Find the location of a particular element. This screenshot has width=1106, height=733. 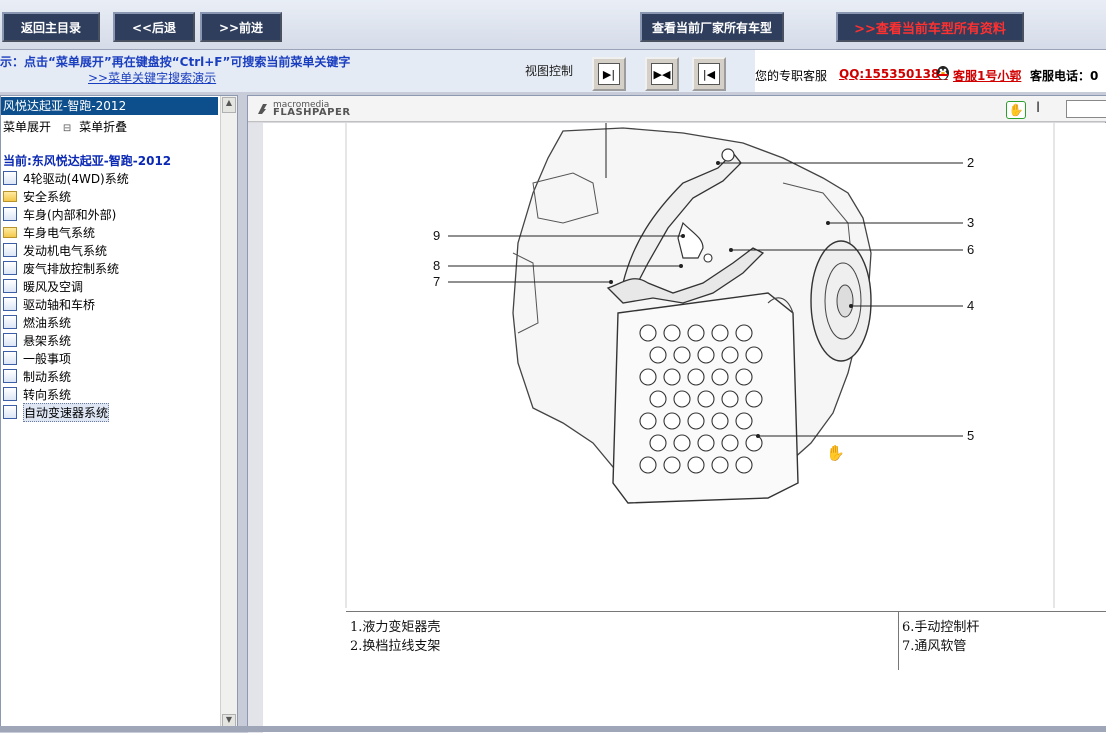

view-sidebar-right-button: ▶| is located at coordinates (609, 74).